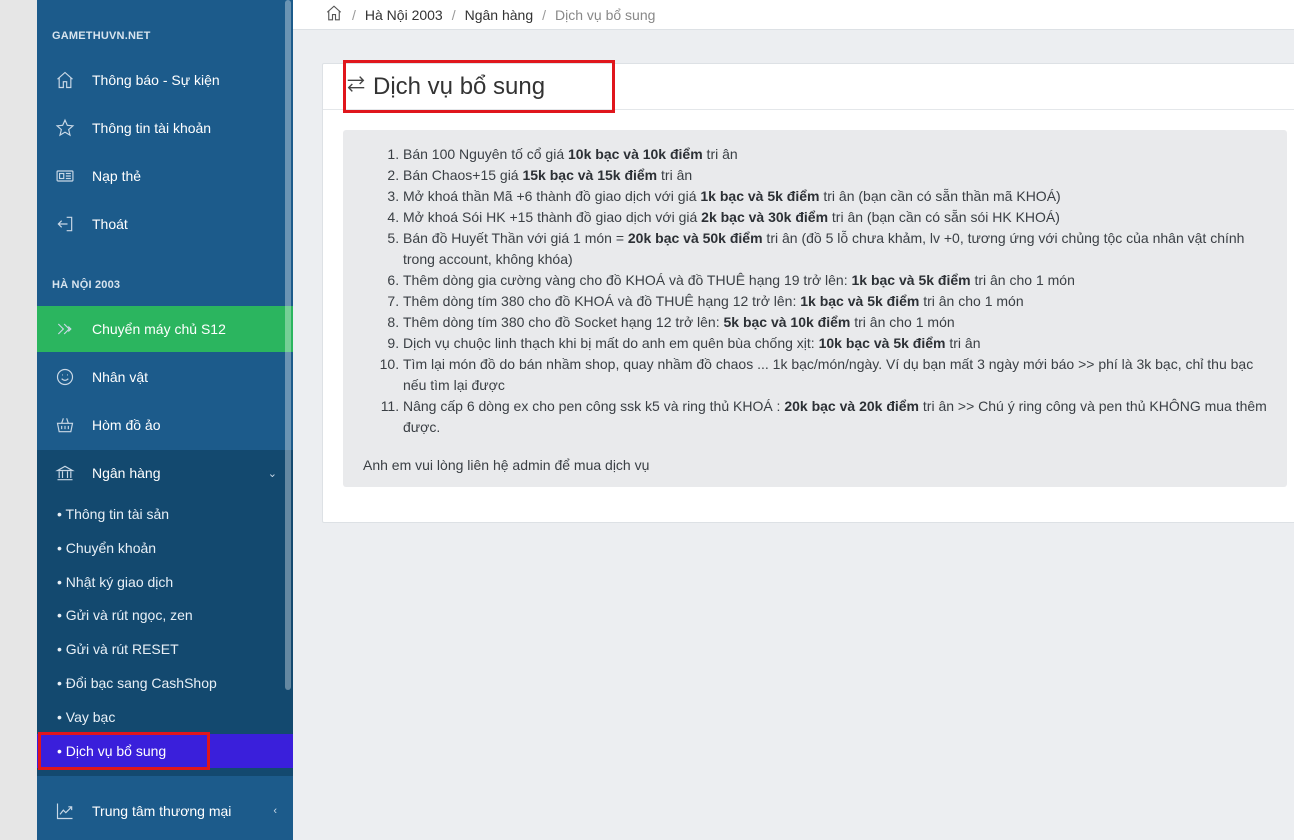 This screenshot has width=1294, height=840. What do you see at coordinates (486, 154) in the screenshot?
I see `service-text: Bán 100 Nguyên tố cổ giá` at bounding box center [486, 154].